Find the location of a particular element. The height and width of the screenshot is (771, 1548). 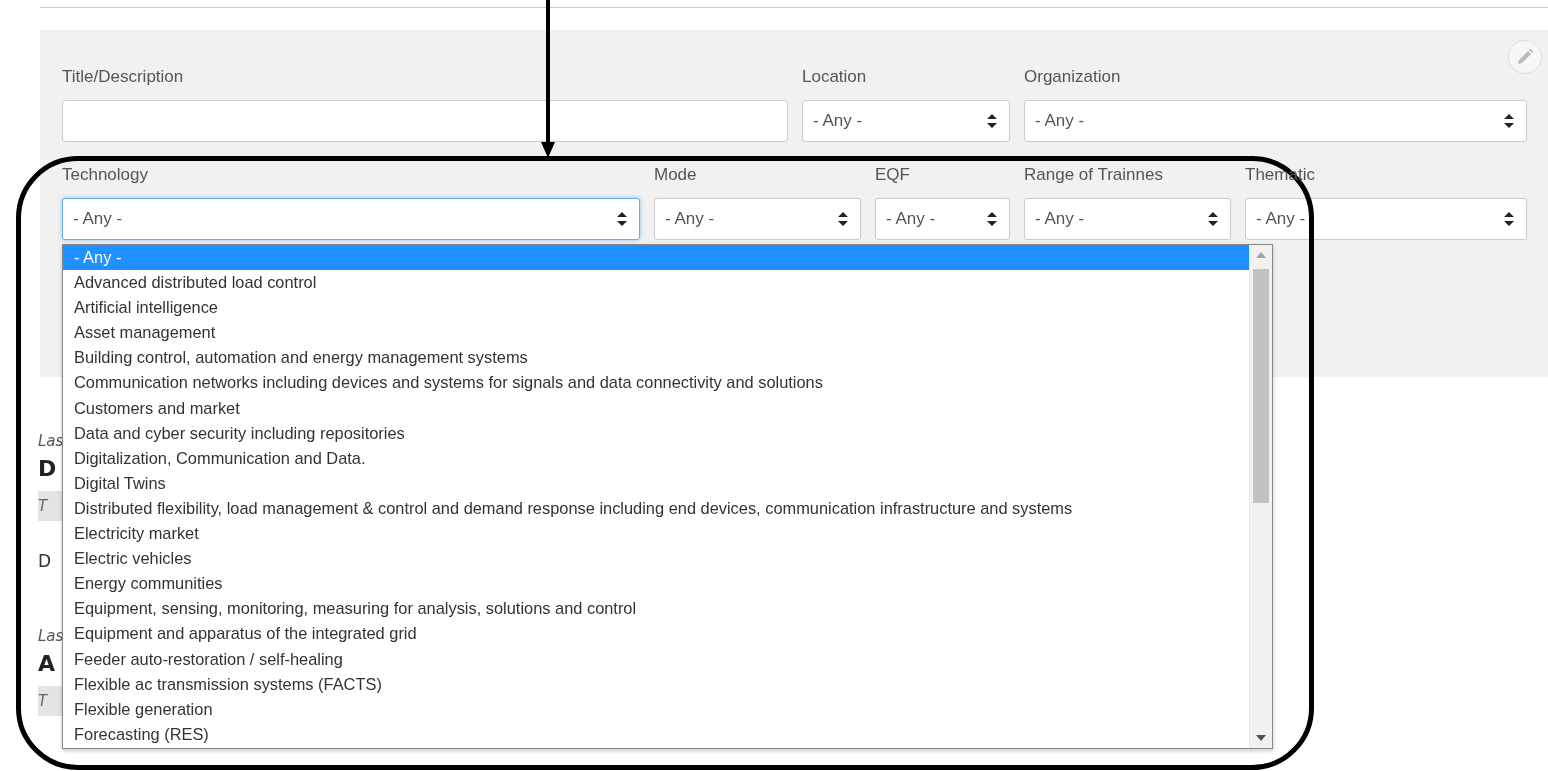

field-label: Organization is located at coordinates (1072, 77).